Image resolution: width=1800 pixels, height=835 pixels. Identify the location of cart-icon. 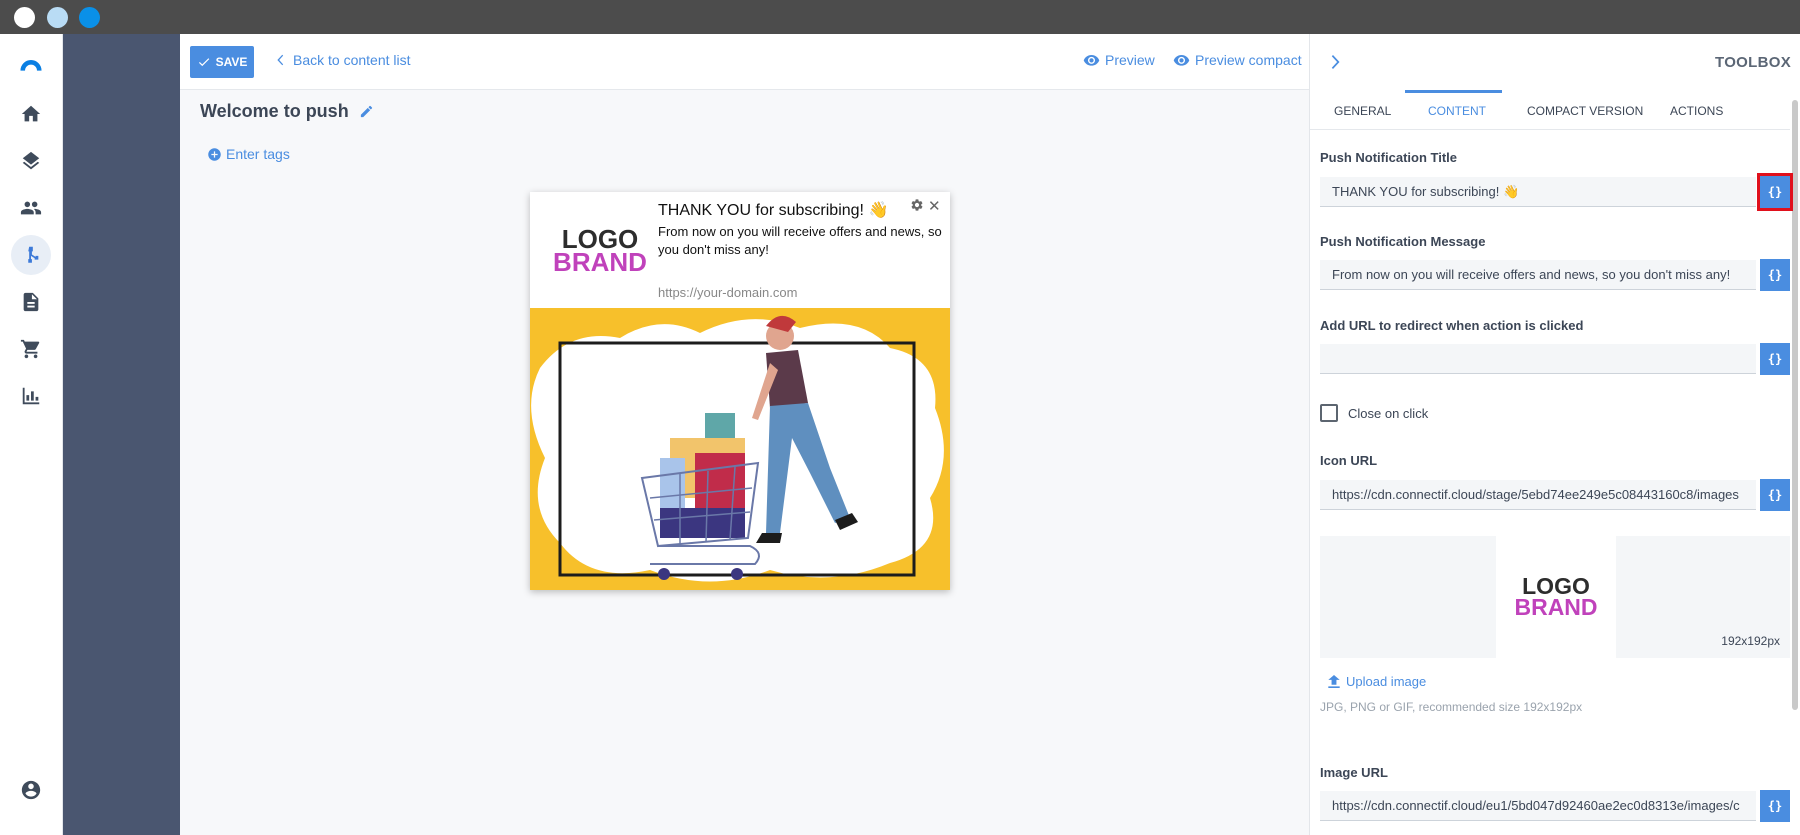
(30, 349).